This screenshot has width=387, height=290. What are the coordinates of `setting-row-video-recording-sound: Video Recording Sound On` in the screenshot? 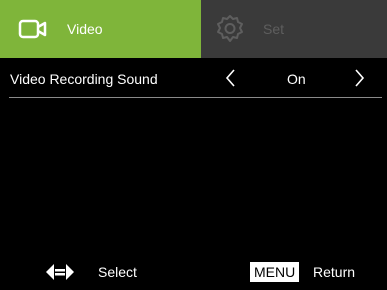 It's located at (193, 78).